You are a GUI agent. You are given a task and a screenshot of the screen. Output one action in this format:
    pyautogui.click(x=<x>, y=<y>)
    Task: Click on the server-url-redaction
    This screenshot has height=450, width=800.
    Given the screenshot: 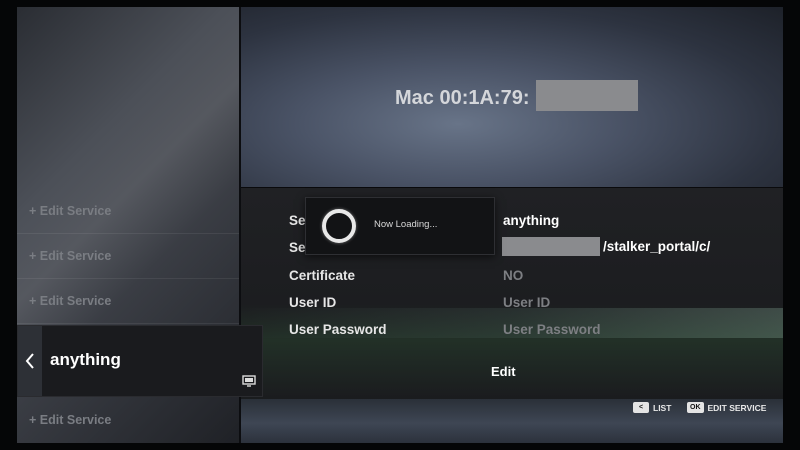 What is the action you would take?
    pyautogui.click(x=551, y=246)
    